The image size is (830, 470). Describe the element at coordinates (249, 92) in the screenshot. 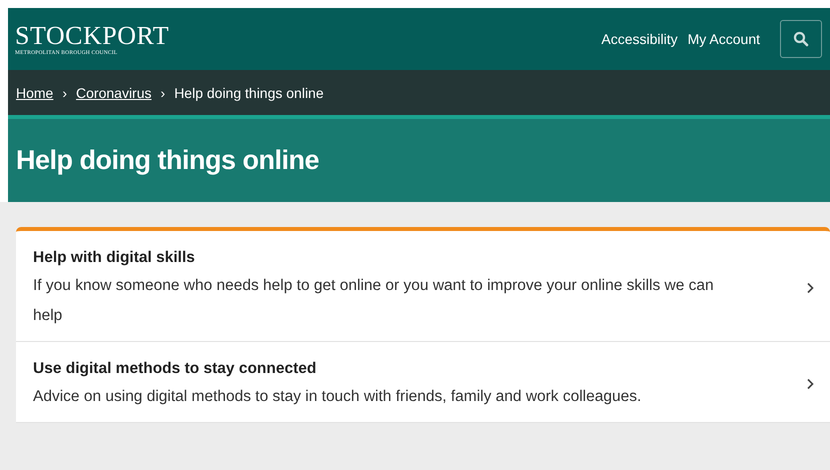

I see `breadcrumb-current: Help doing things online` at that location.